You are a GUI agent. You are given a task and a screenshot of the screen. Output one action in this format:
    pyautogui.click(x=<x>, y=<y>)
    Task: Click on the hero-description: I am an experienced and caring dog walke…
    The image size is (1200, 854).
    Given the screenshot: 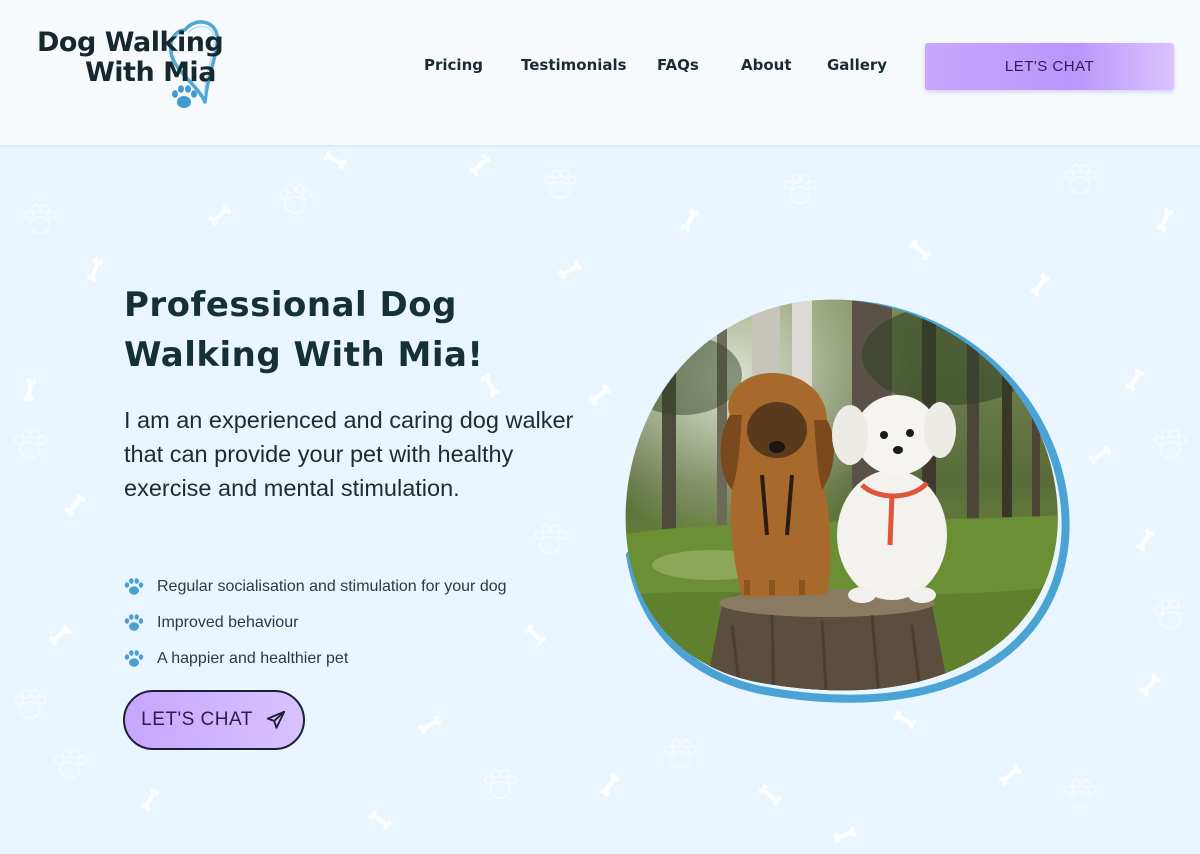 What is the action you would take?
    pyautogui.click(x=349, y=454)
    